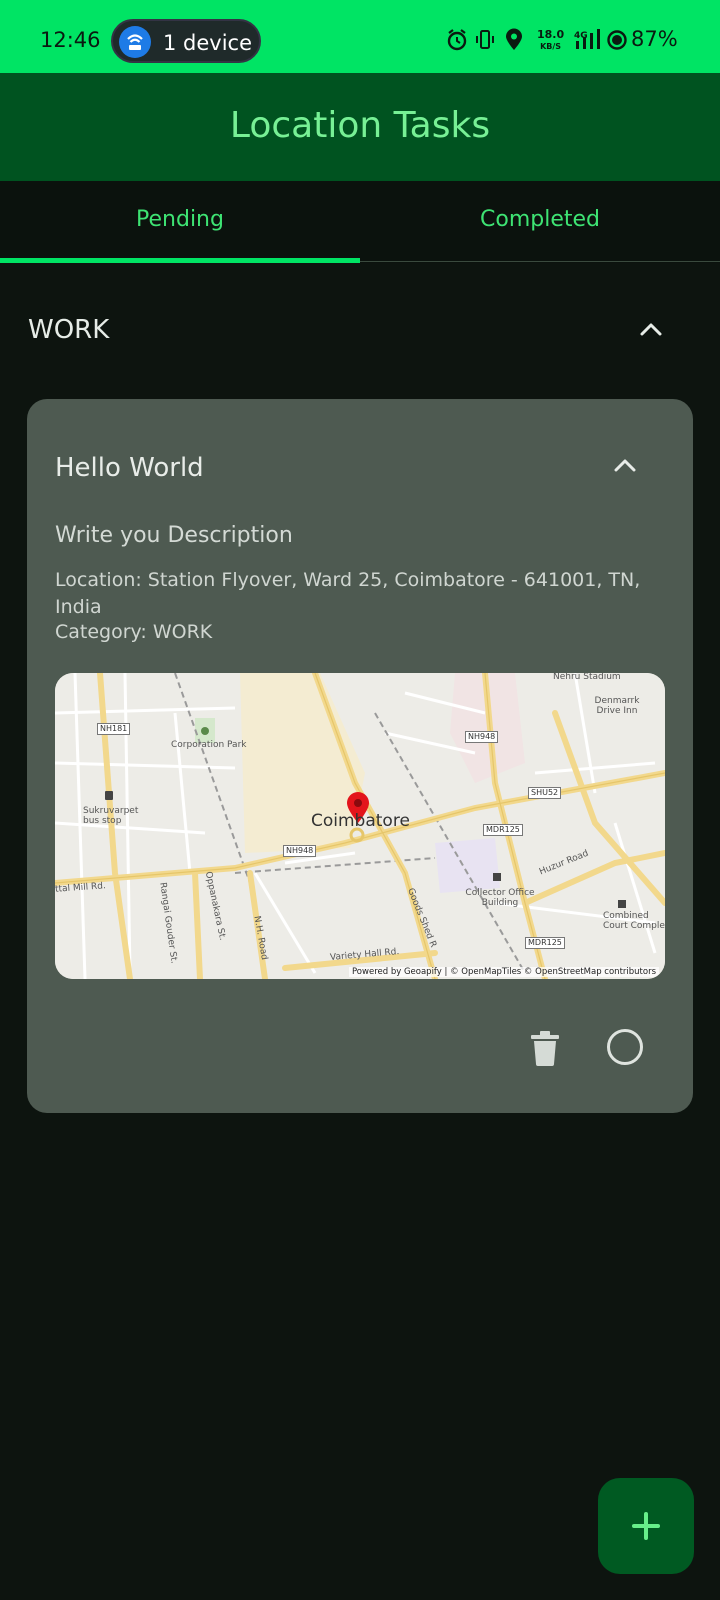  I want to click on page-title: Location Tasks, so click(360, 125).